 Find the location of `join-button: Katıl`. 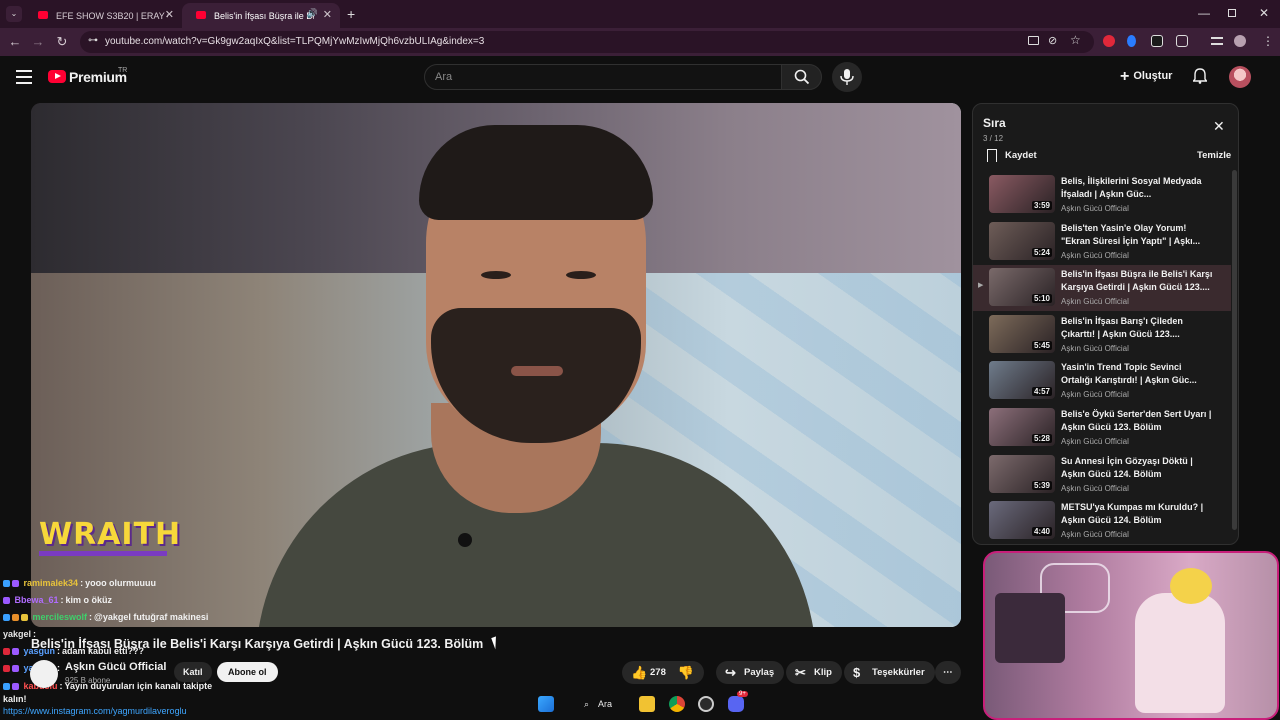

join-button: Katıl is located at coordinates (193, 672).